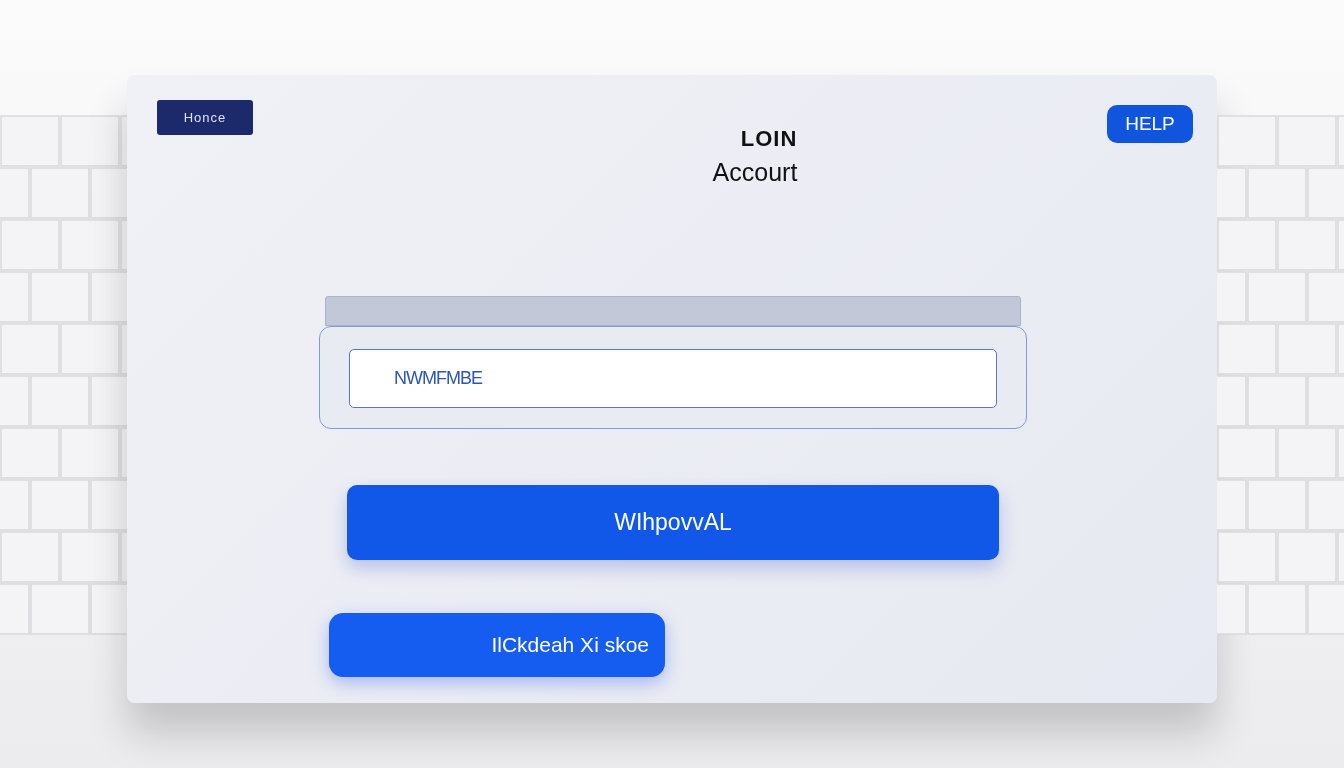  Describe the element at coordinates (673, 522) in the screenshot. I see `primary-button: WIhpovvAL` at that location.